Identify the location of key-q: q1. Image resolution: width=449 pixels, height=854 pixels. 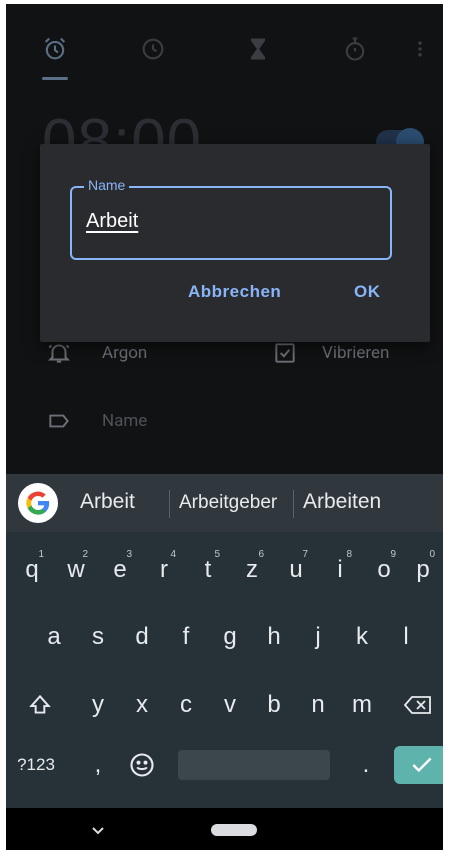
(32, 570).